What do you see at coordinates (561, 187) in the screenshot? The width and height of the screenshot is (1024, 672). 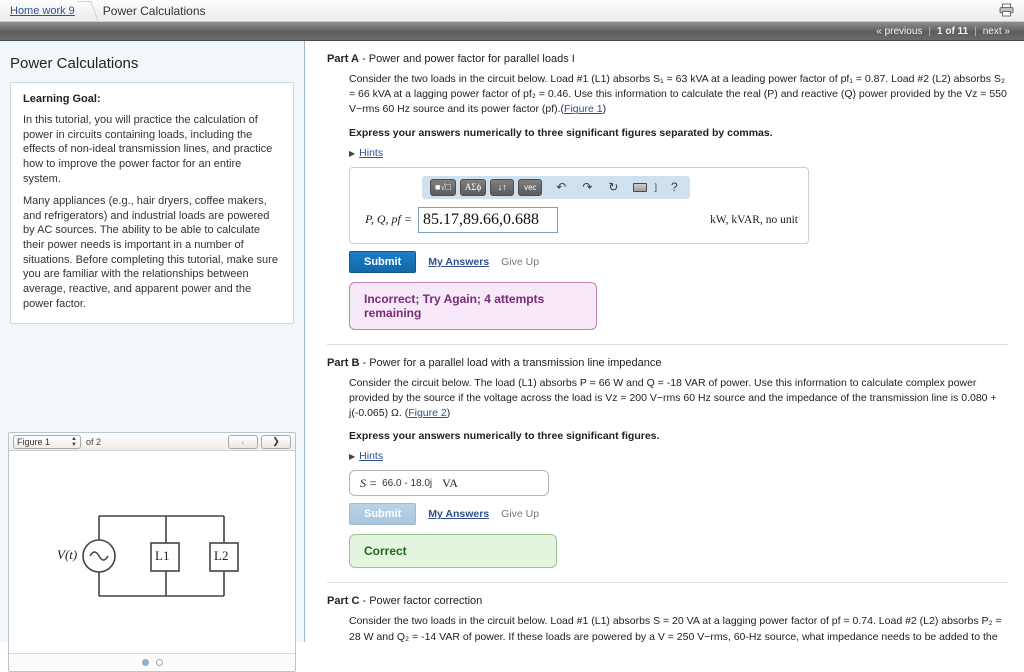 I see `undo-icon: ↶` at bounding box center [561, 187].